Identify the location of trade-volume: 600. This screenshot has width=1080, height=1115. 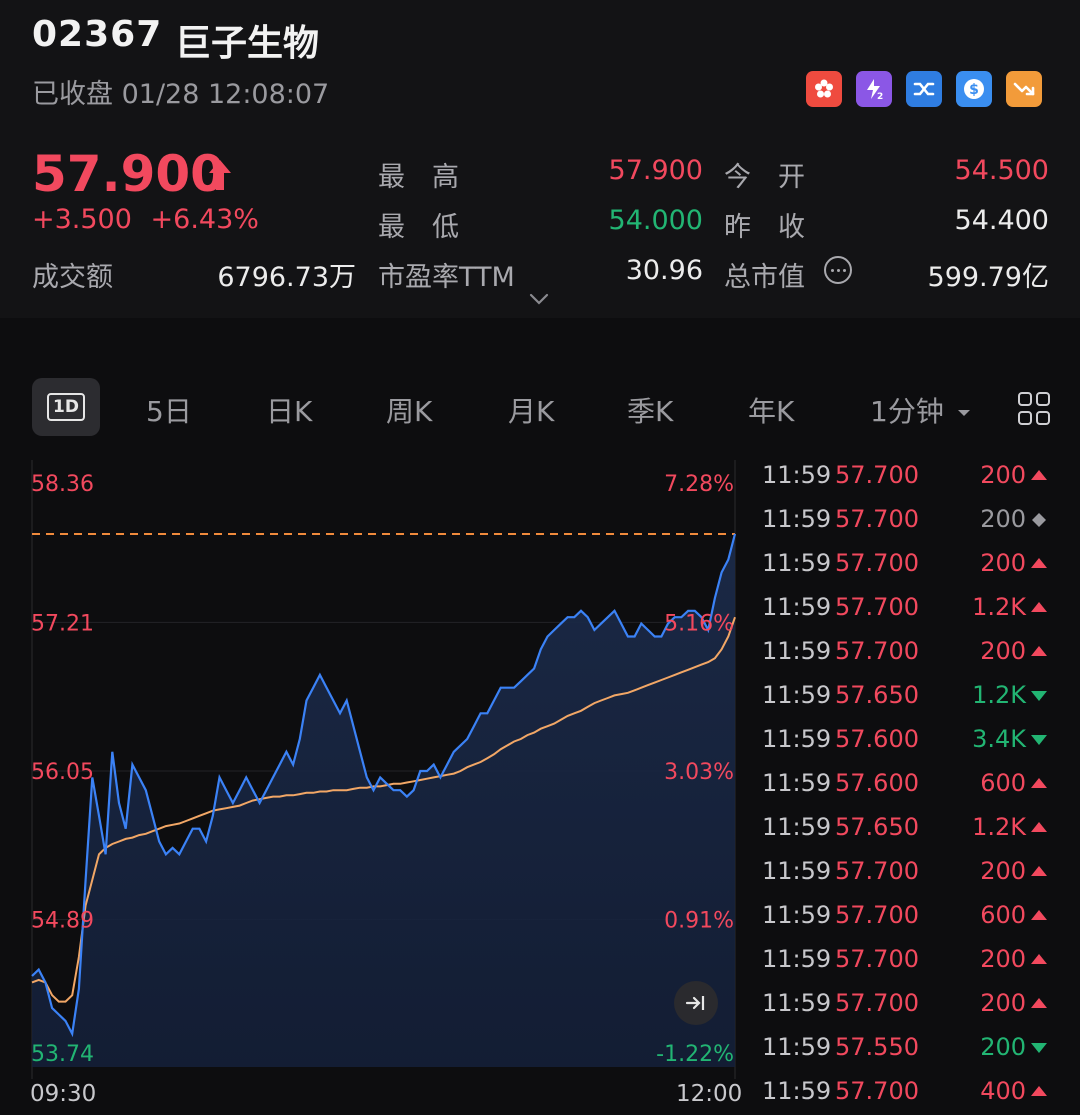
(1003, 783).